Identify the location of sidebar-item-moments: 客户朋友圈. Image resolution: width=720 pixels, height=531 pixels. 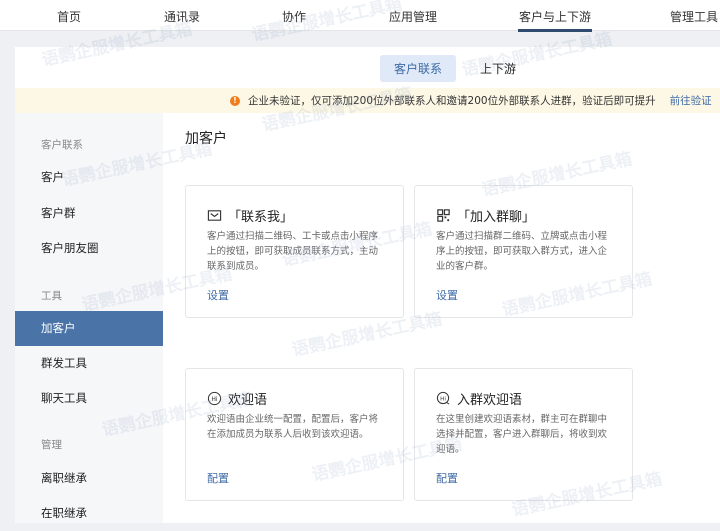
(89, 248).